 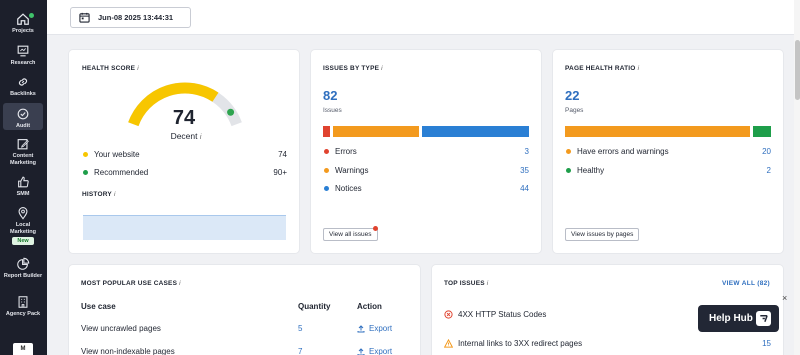 What do you see at coordinates (115, 172) in the screenshot?
I see `legend-recommended: Recommended` at bounding box center [115, 172].